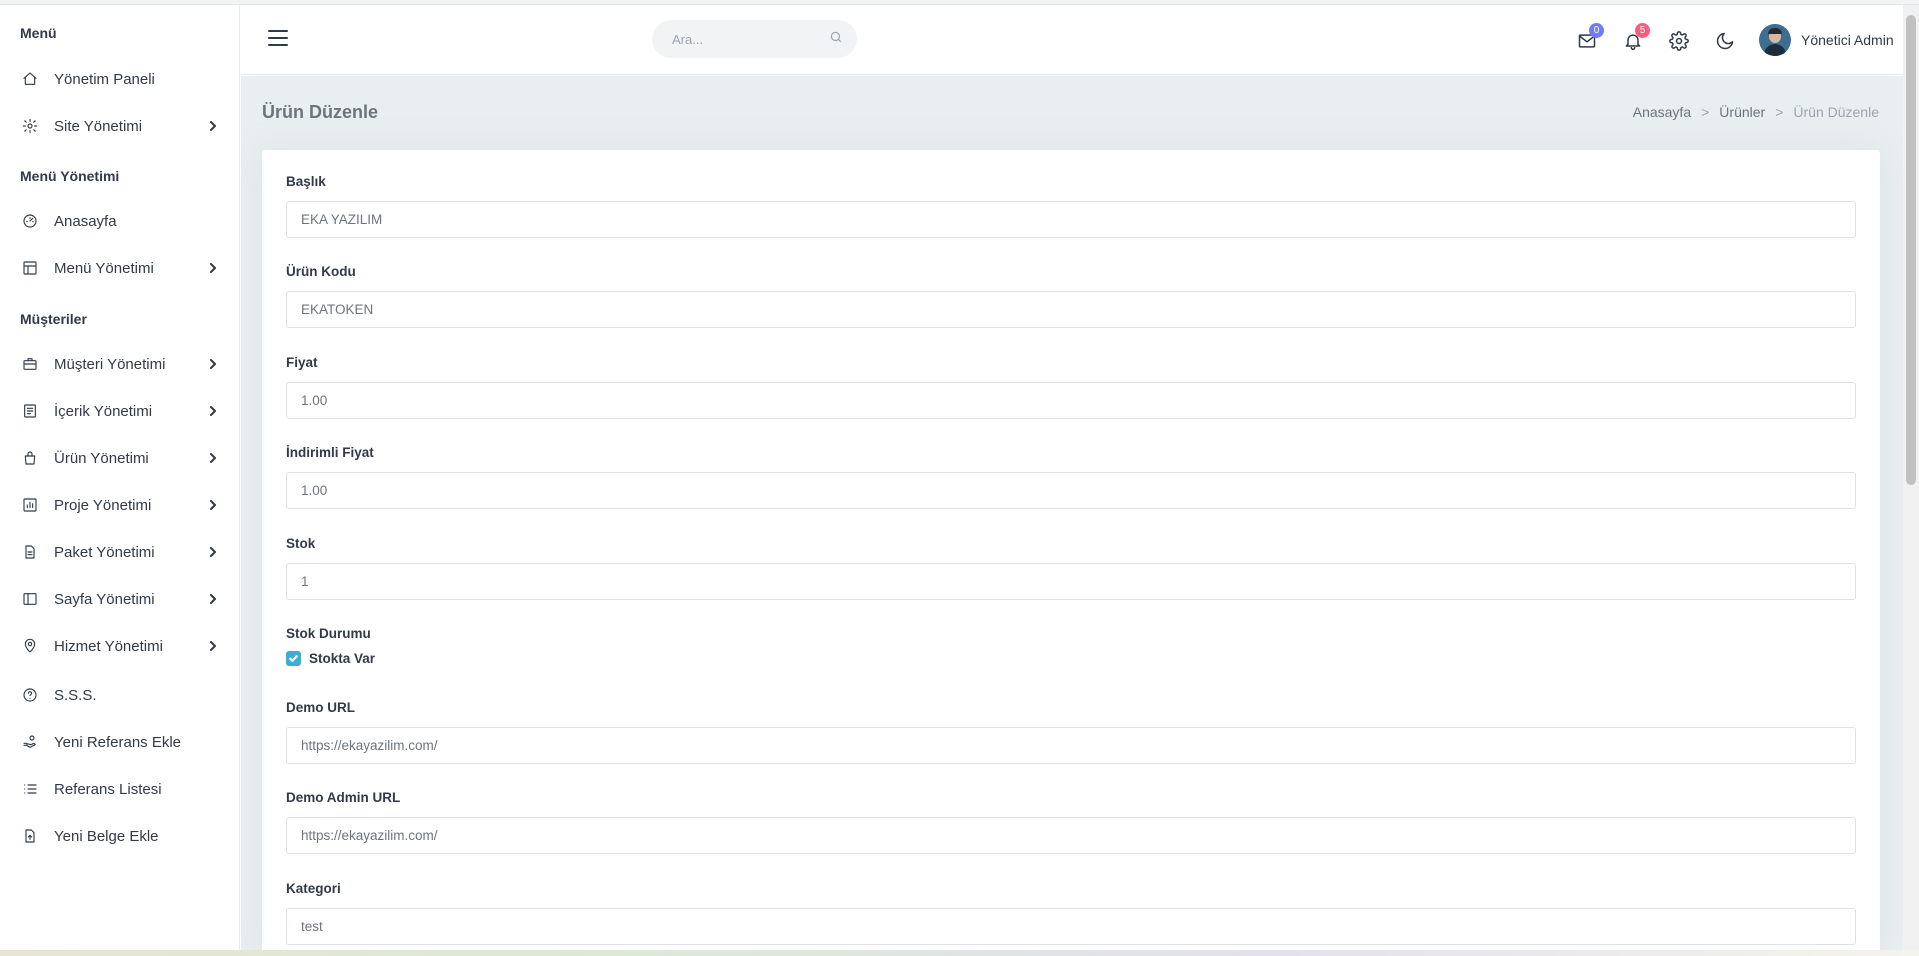 Image resolution: width=1919 pixels, height=956 pixels. I want to click on sidebar-item-label: Yeni Belge Ekle, so click(106, 836).